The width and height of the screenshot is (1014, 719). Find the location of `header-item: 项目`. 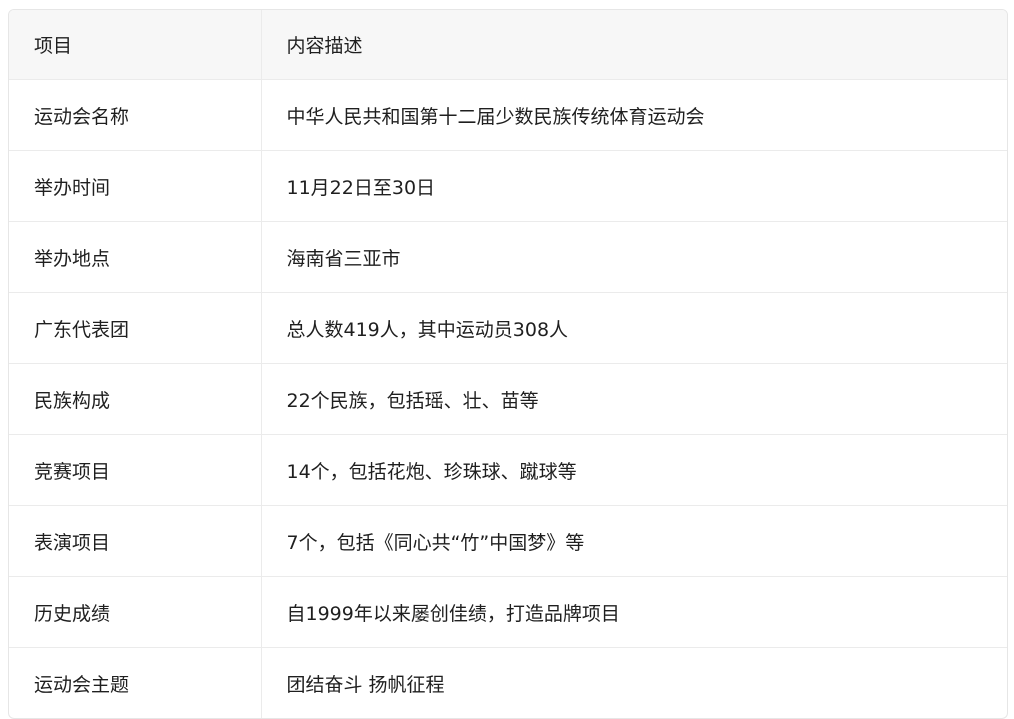

header-item: 项目 is located at coordinates (135, 45).